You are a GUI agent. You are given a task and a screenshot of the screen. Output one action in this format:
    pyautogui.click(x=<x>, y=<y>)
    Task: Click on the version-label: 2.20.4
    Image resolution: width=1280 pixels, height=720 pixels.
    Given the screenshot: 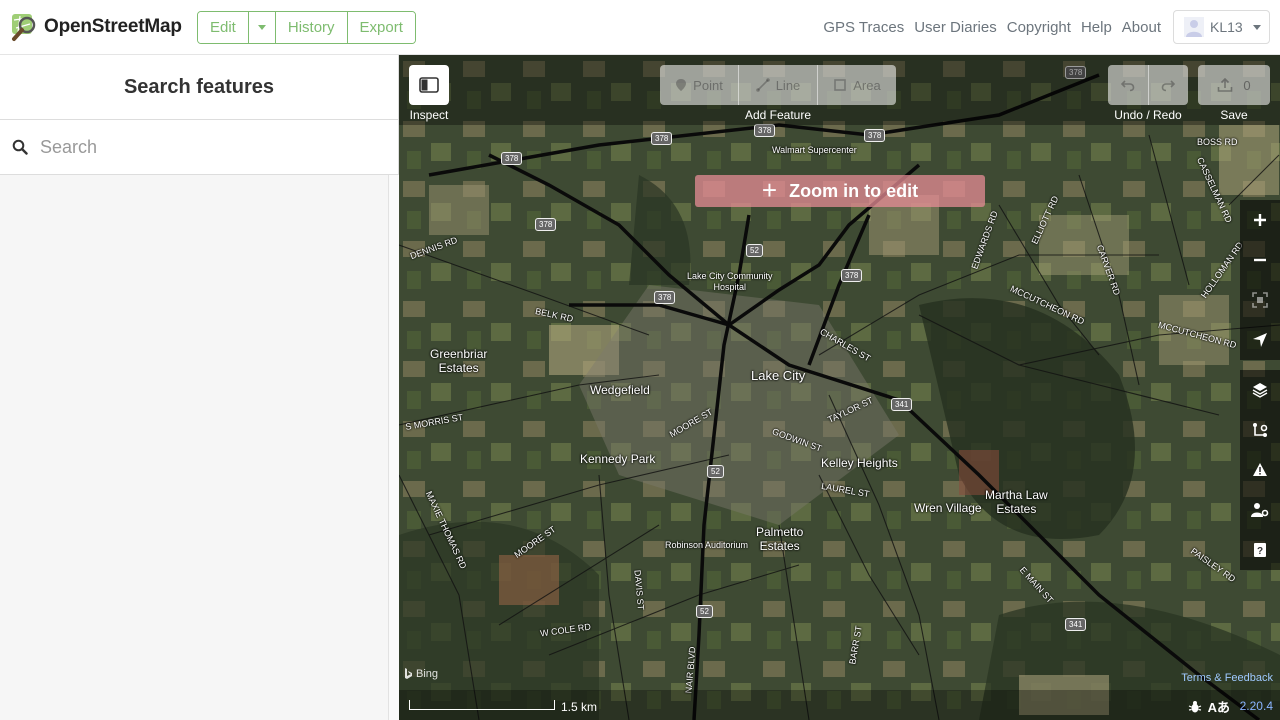 What is the action you would take?
    pyautogui.click(x=1256, y=706)
    